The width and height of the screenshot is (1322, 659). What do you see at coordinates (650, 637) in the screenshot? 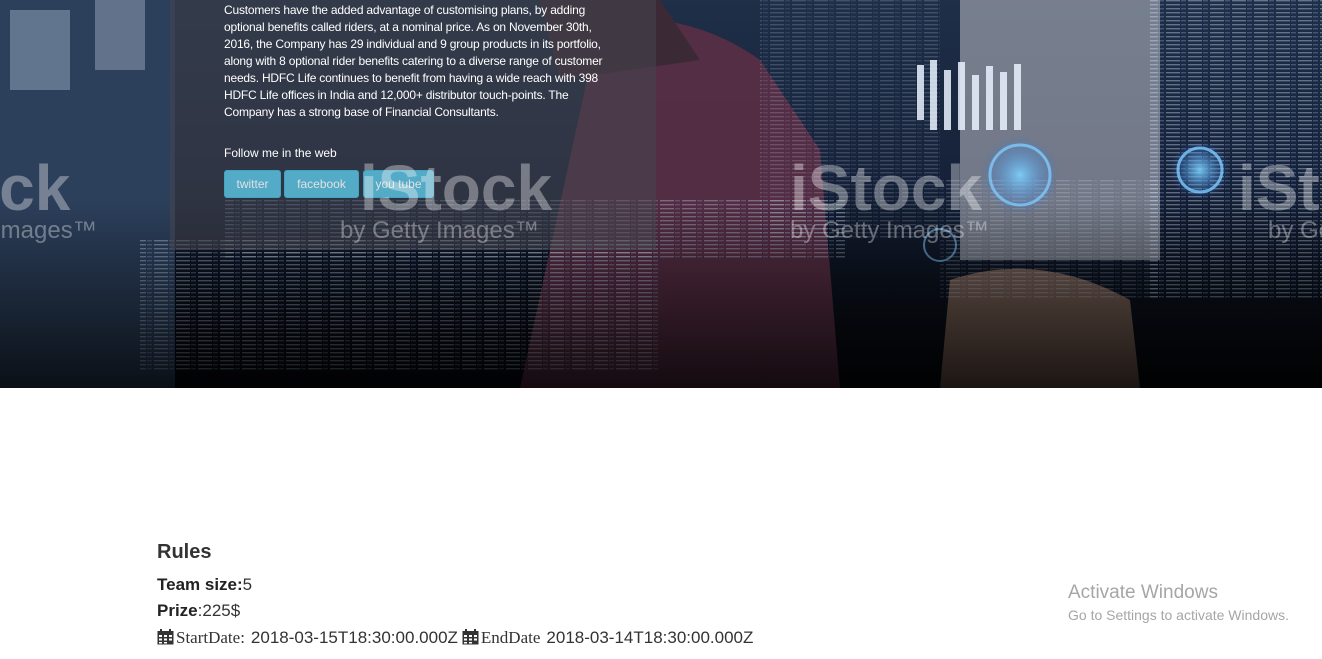
I see `end-date-value: 2018-03-14T18:30:00.000Z` at bounding box center [650, 637].